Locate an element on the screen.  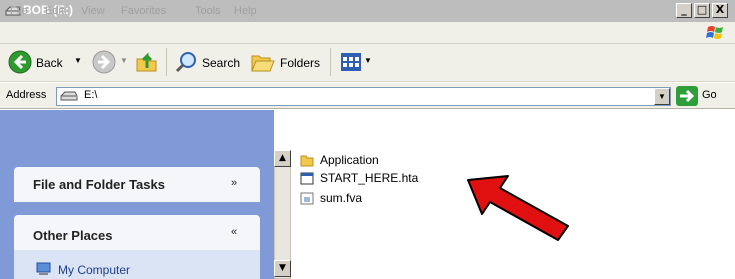
fva-file-icon is located at coordinates (307, 198).